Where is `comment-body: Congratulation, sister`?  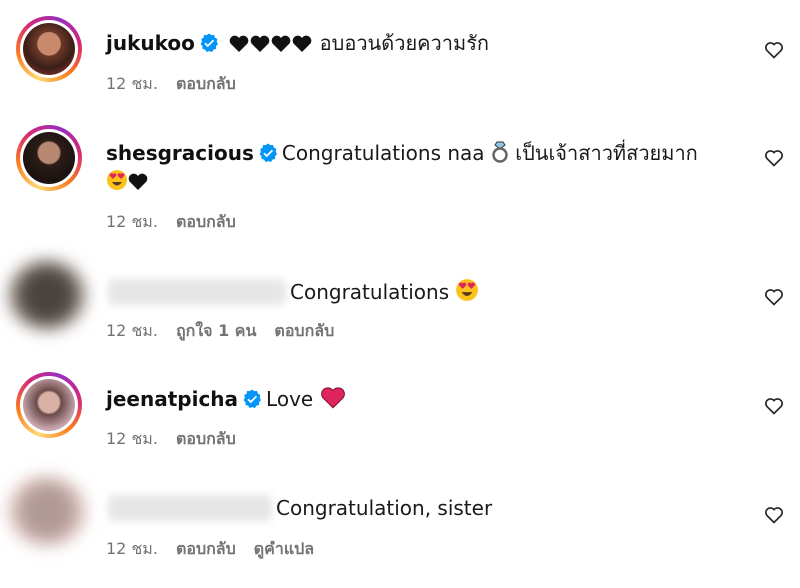
comment-body: Congratulation, sister is located at coordinates (384, 508).